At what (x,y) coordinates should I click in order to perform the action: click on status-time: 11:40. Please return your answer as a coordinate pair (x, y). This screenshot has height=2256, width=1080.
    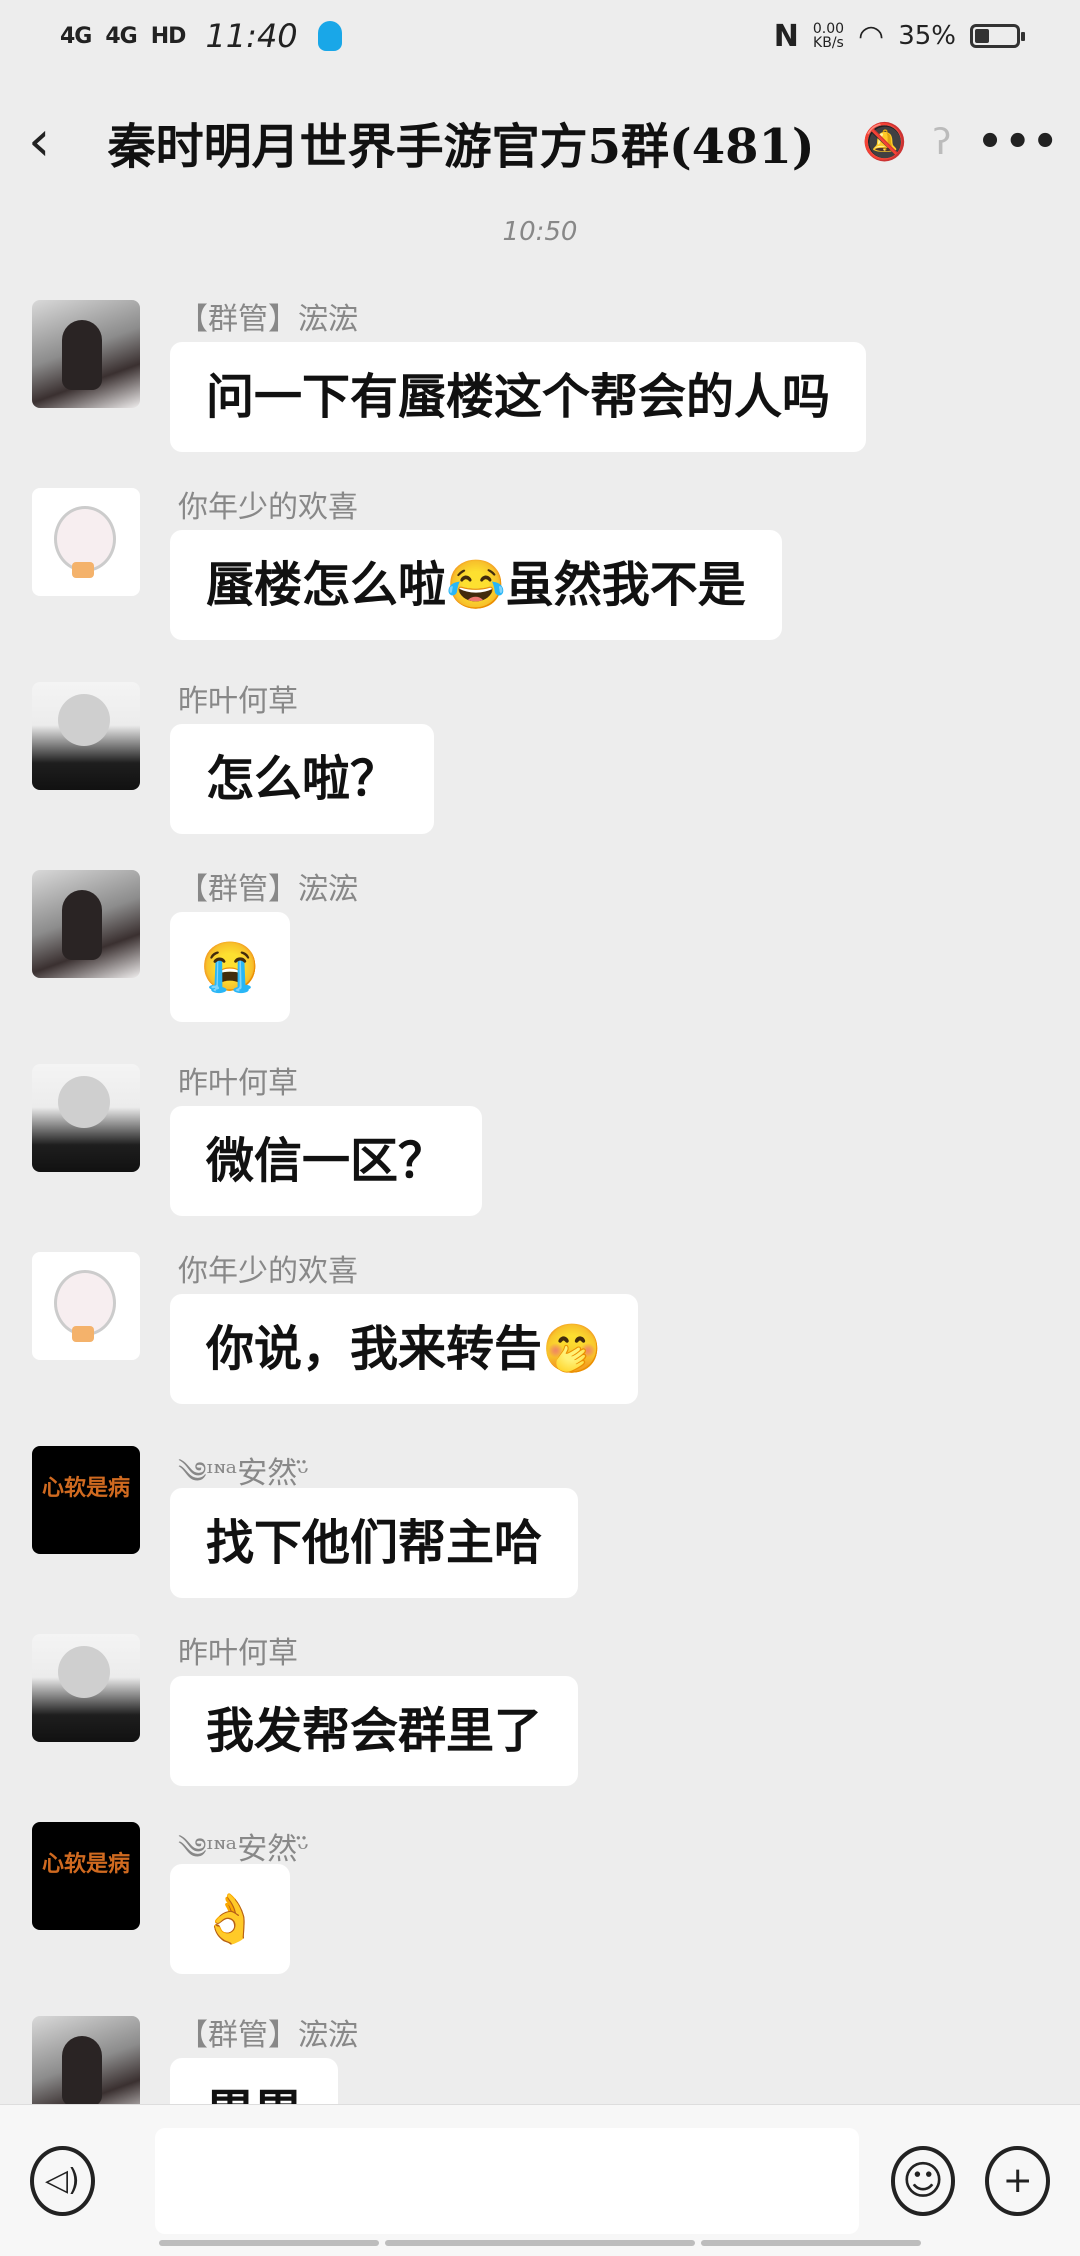
    Looking at the image, I should click on (251, 36).